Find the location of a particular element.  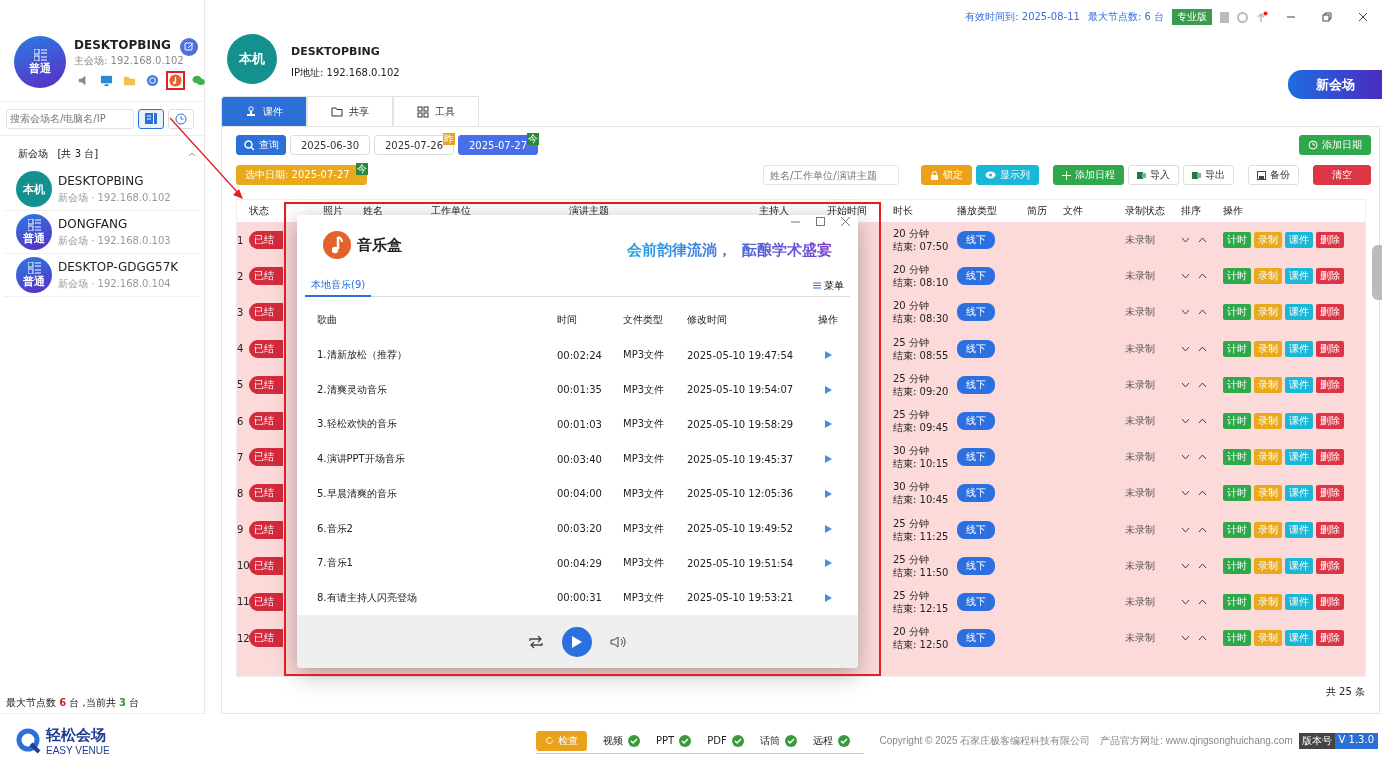

toolbar-button: 清空 is located at coordinates (1342, 175).